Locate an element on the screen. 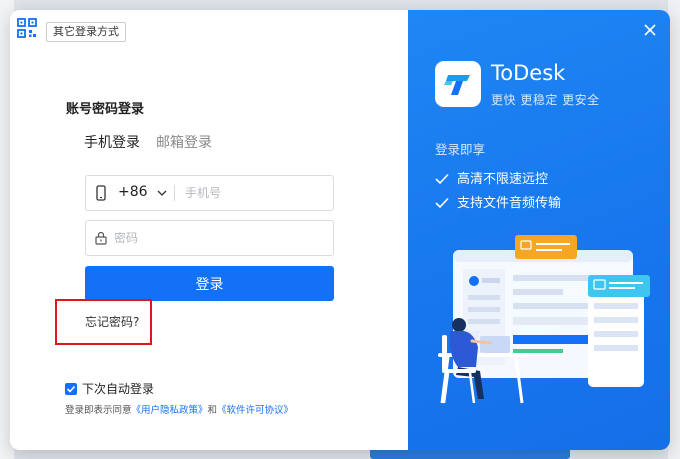 The height and width of the screenshot is (459, 680). lock-icon is located at coordinates (101, 238).